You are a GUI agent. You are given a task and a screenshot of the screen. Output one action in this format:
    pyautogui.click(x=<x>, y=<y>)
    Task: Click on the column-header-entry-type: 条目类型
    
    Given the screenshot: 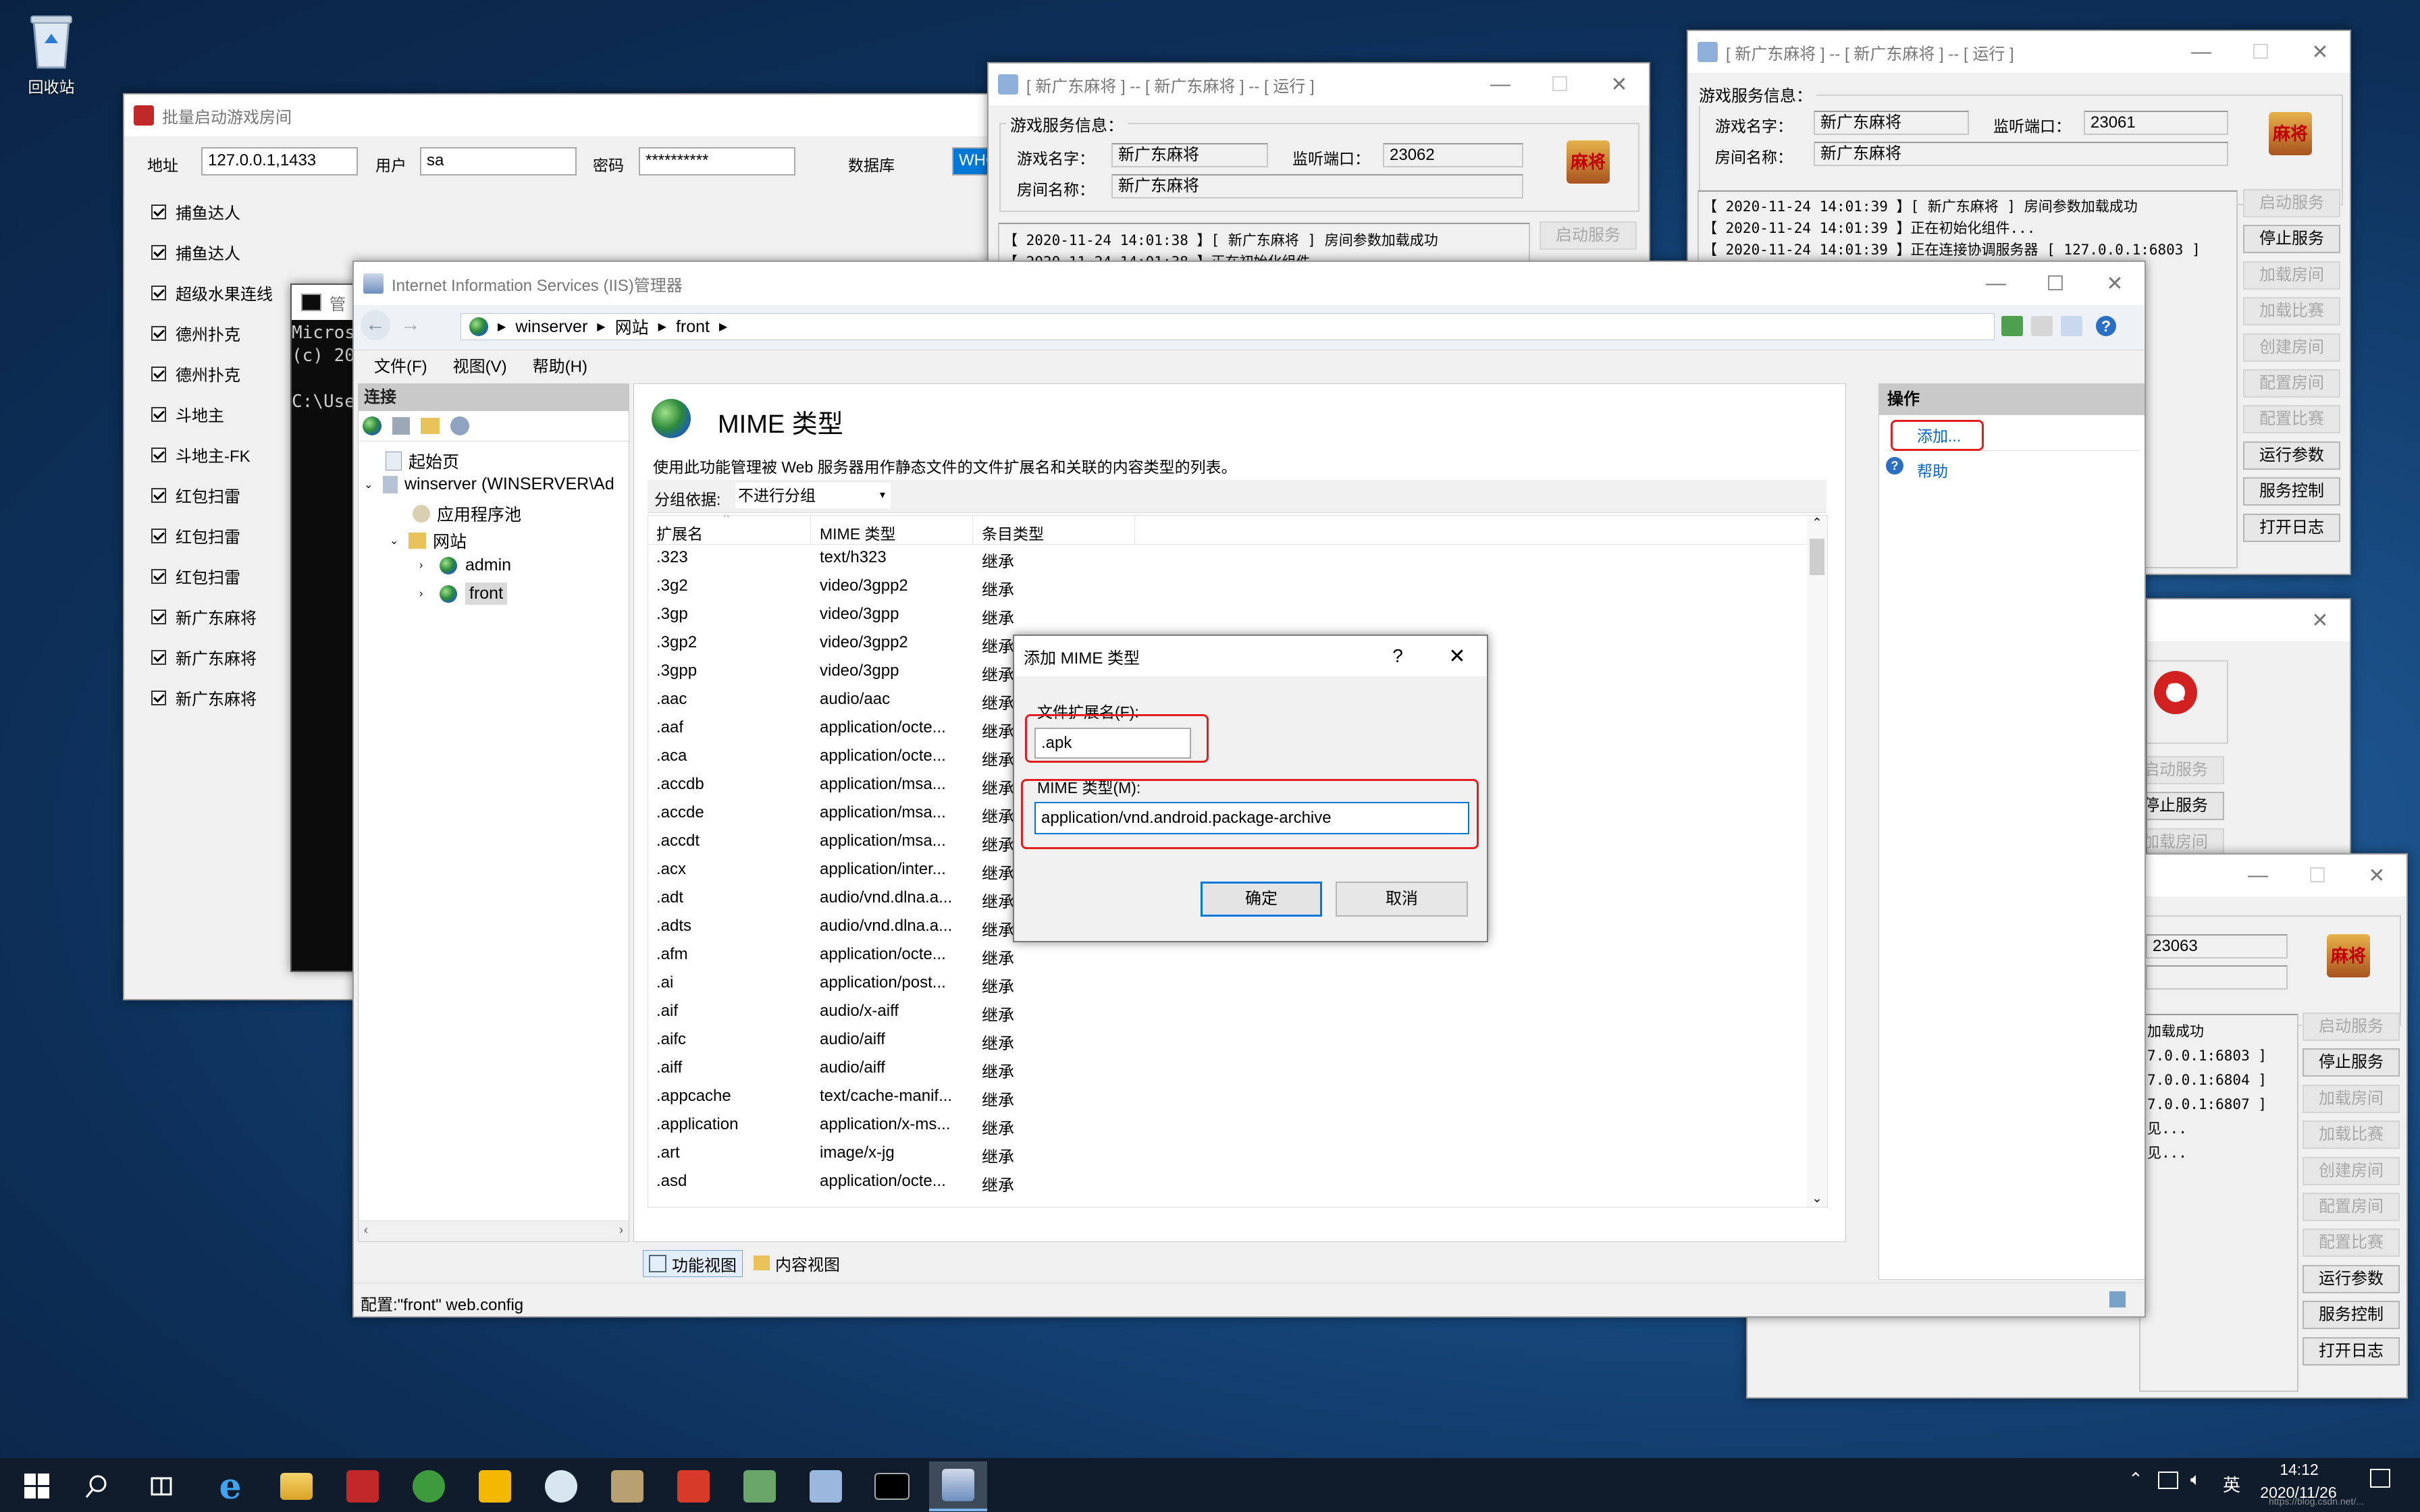 What is the action you would take?
    pyautogui.click(x=1013, y=532)
    